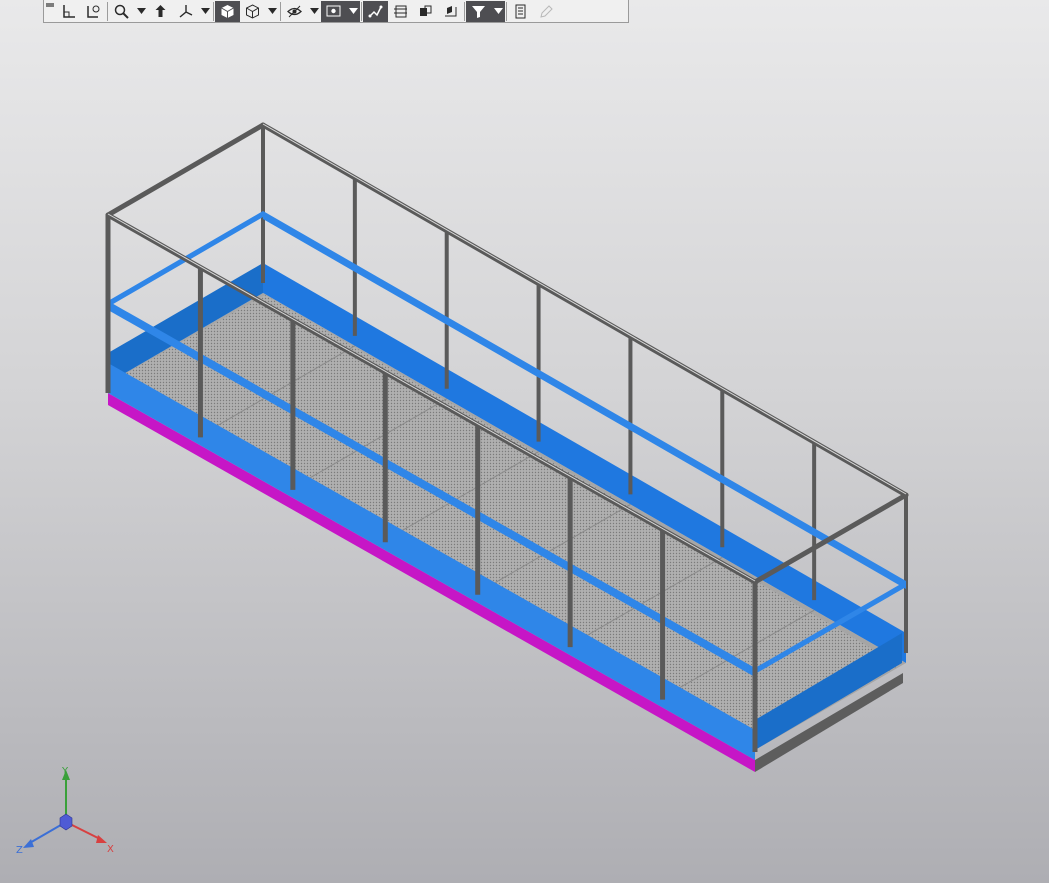 The width and height of the screenshot is (1049, 883). I want to click on z-axis-label: Z, so click(19, 850).